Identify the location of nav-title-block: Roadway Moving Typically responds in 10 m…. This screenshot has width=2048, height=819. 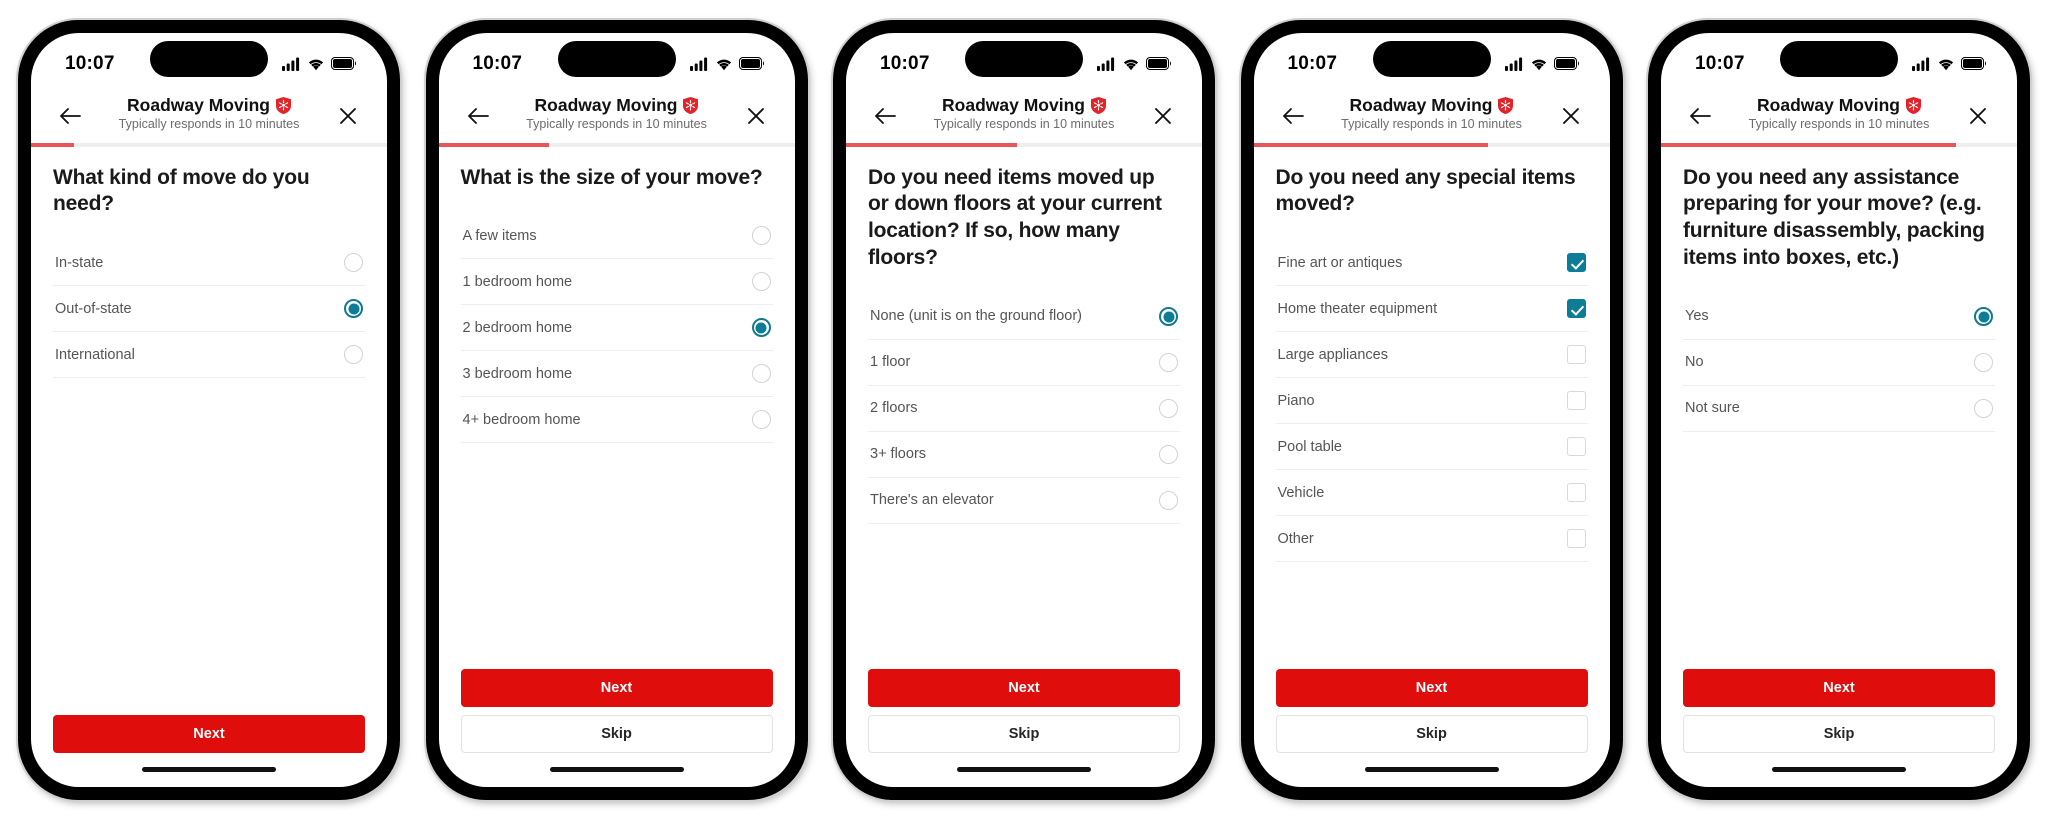
(1839, 113).